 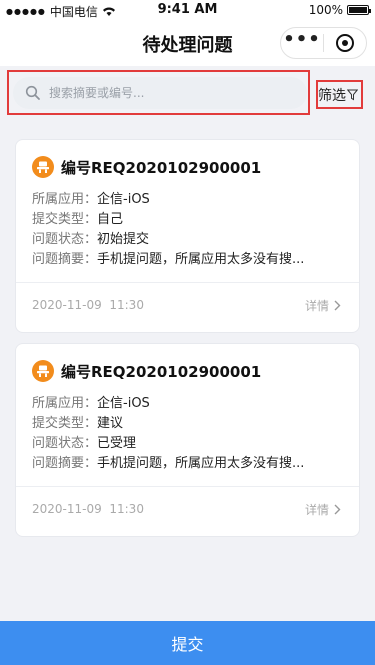 I want to click on mini-program-capsule: •••, so click(x=323, y=43).